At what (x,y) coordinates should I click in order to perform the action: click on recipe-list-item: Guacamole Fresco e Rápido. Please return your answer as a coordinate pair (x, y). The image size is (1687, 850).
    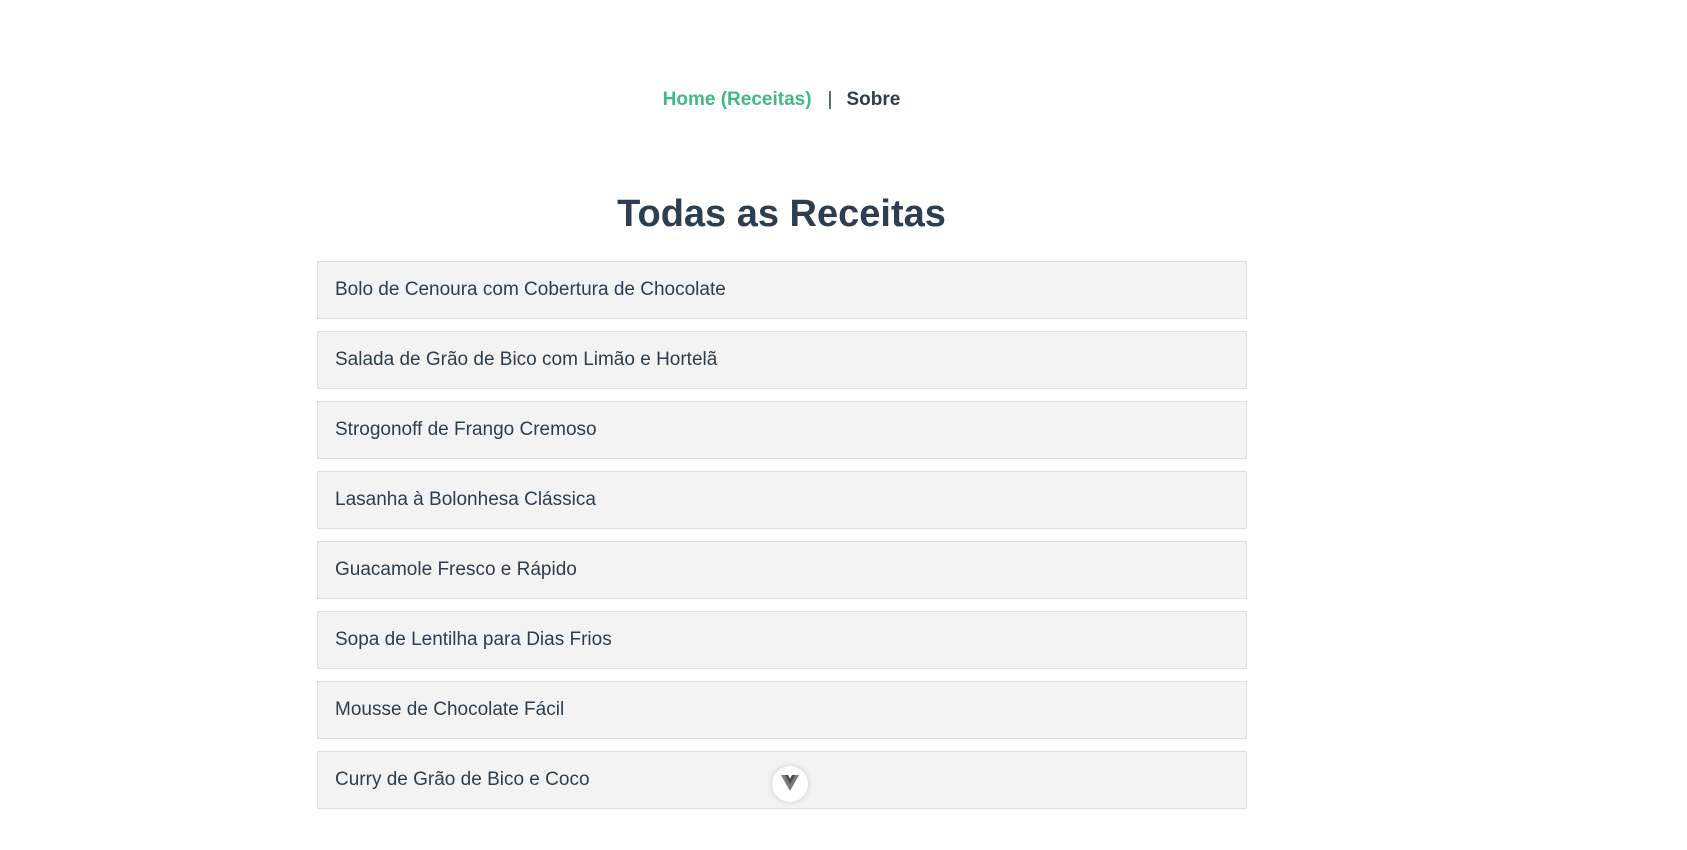
    Looking at the image, I should click on (782, 570).